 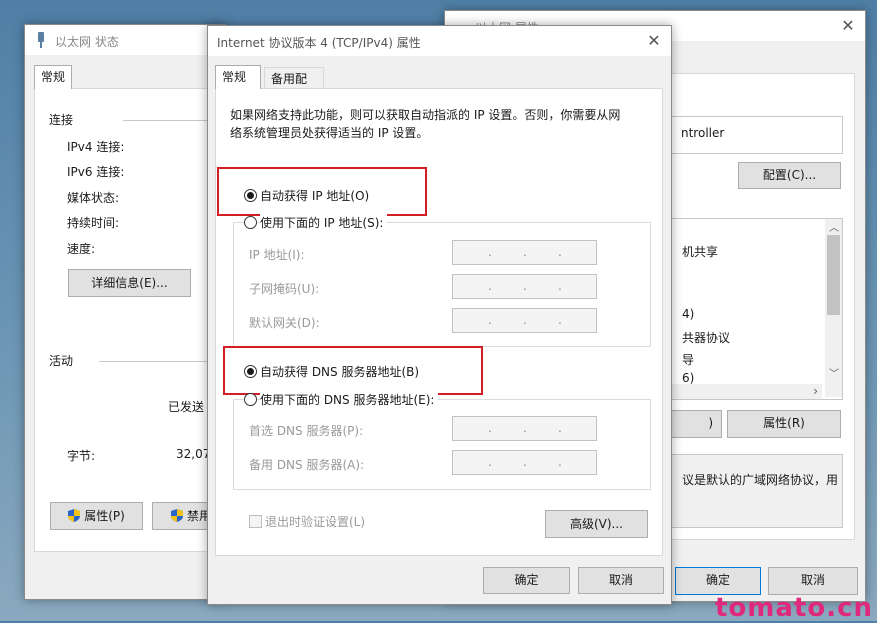 What do you see at coordinates (93, 223) in the screenshot?
I see `duration-label: 持续时间:` at bounding box center [93, 223].